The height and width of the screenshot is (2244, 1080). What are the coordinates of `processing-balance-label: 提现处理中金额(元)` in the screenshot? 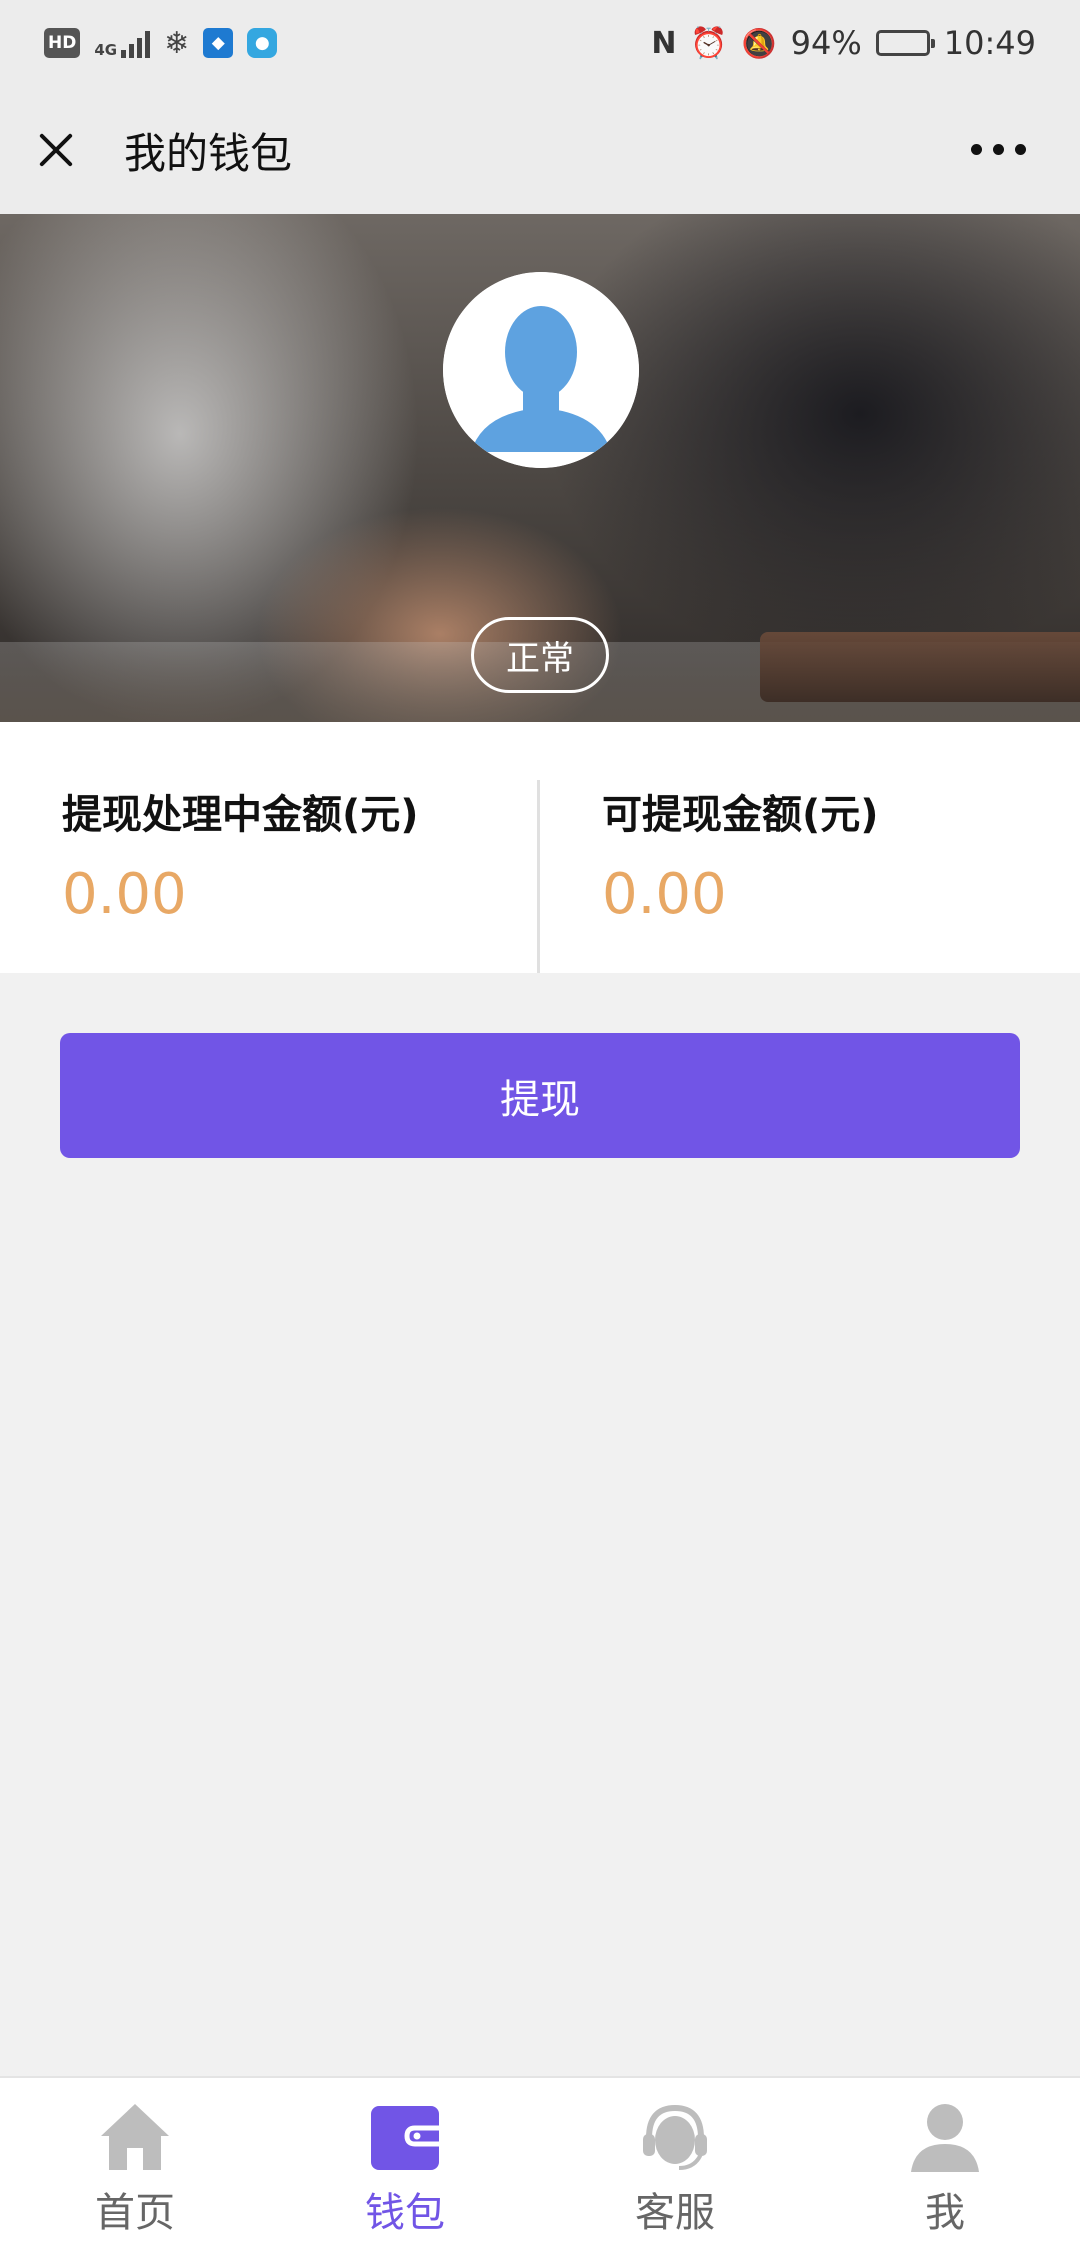 It's located at (240, 815).